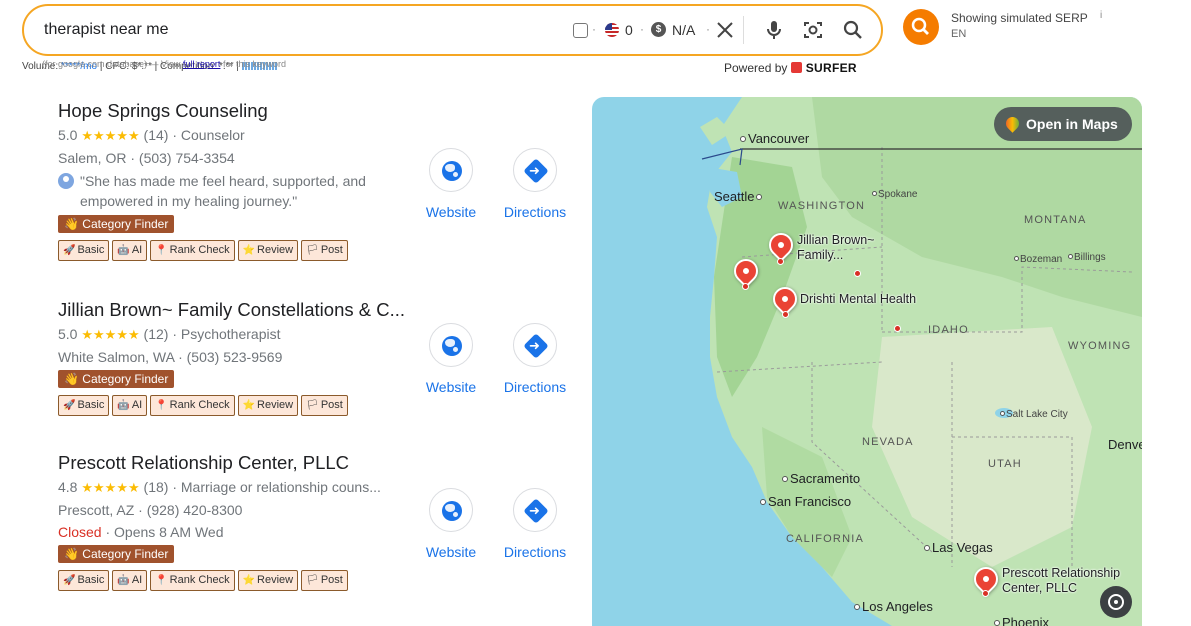  Describe the element at coordinates (106, 30) in the screenshot. I see `search-input: therapist near me` at that location.